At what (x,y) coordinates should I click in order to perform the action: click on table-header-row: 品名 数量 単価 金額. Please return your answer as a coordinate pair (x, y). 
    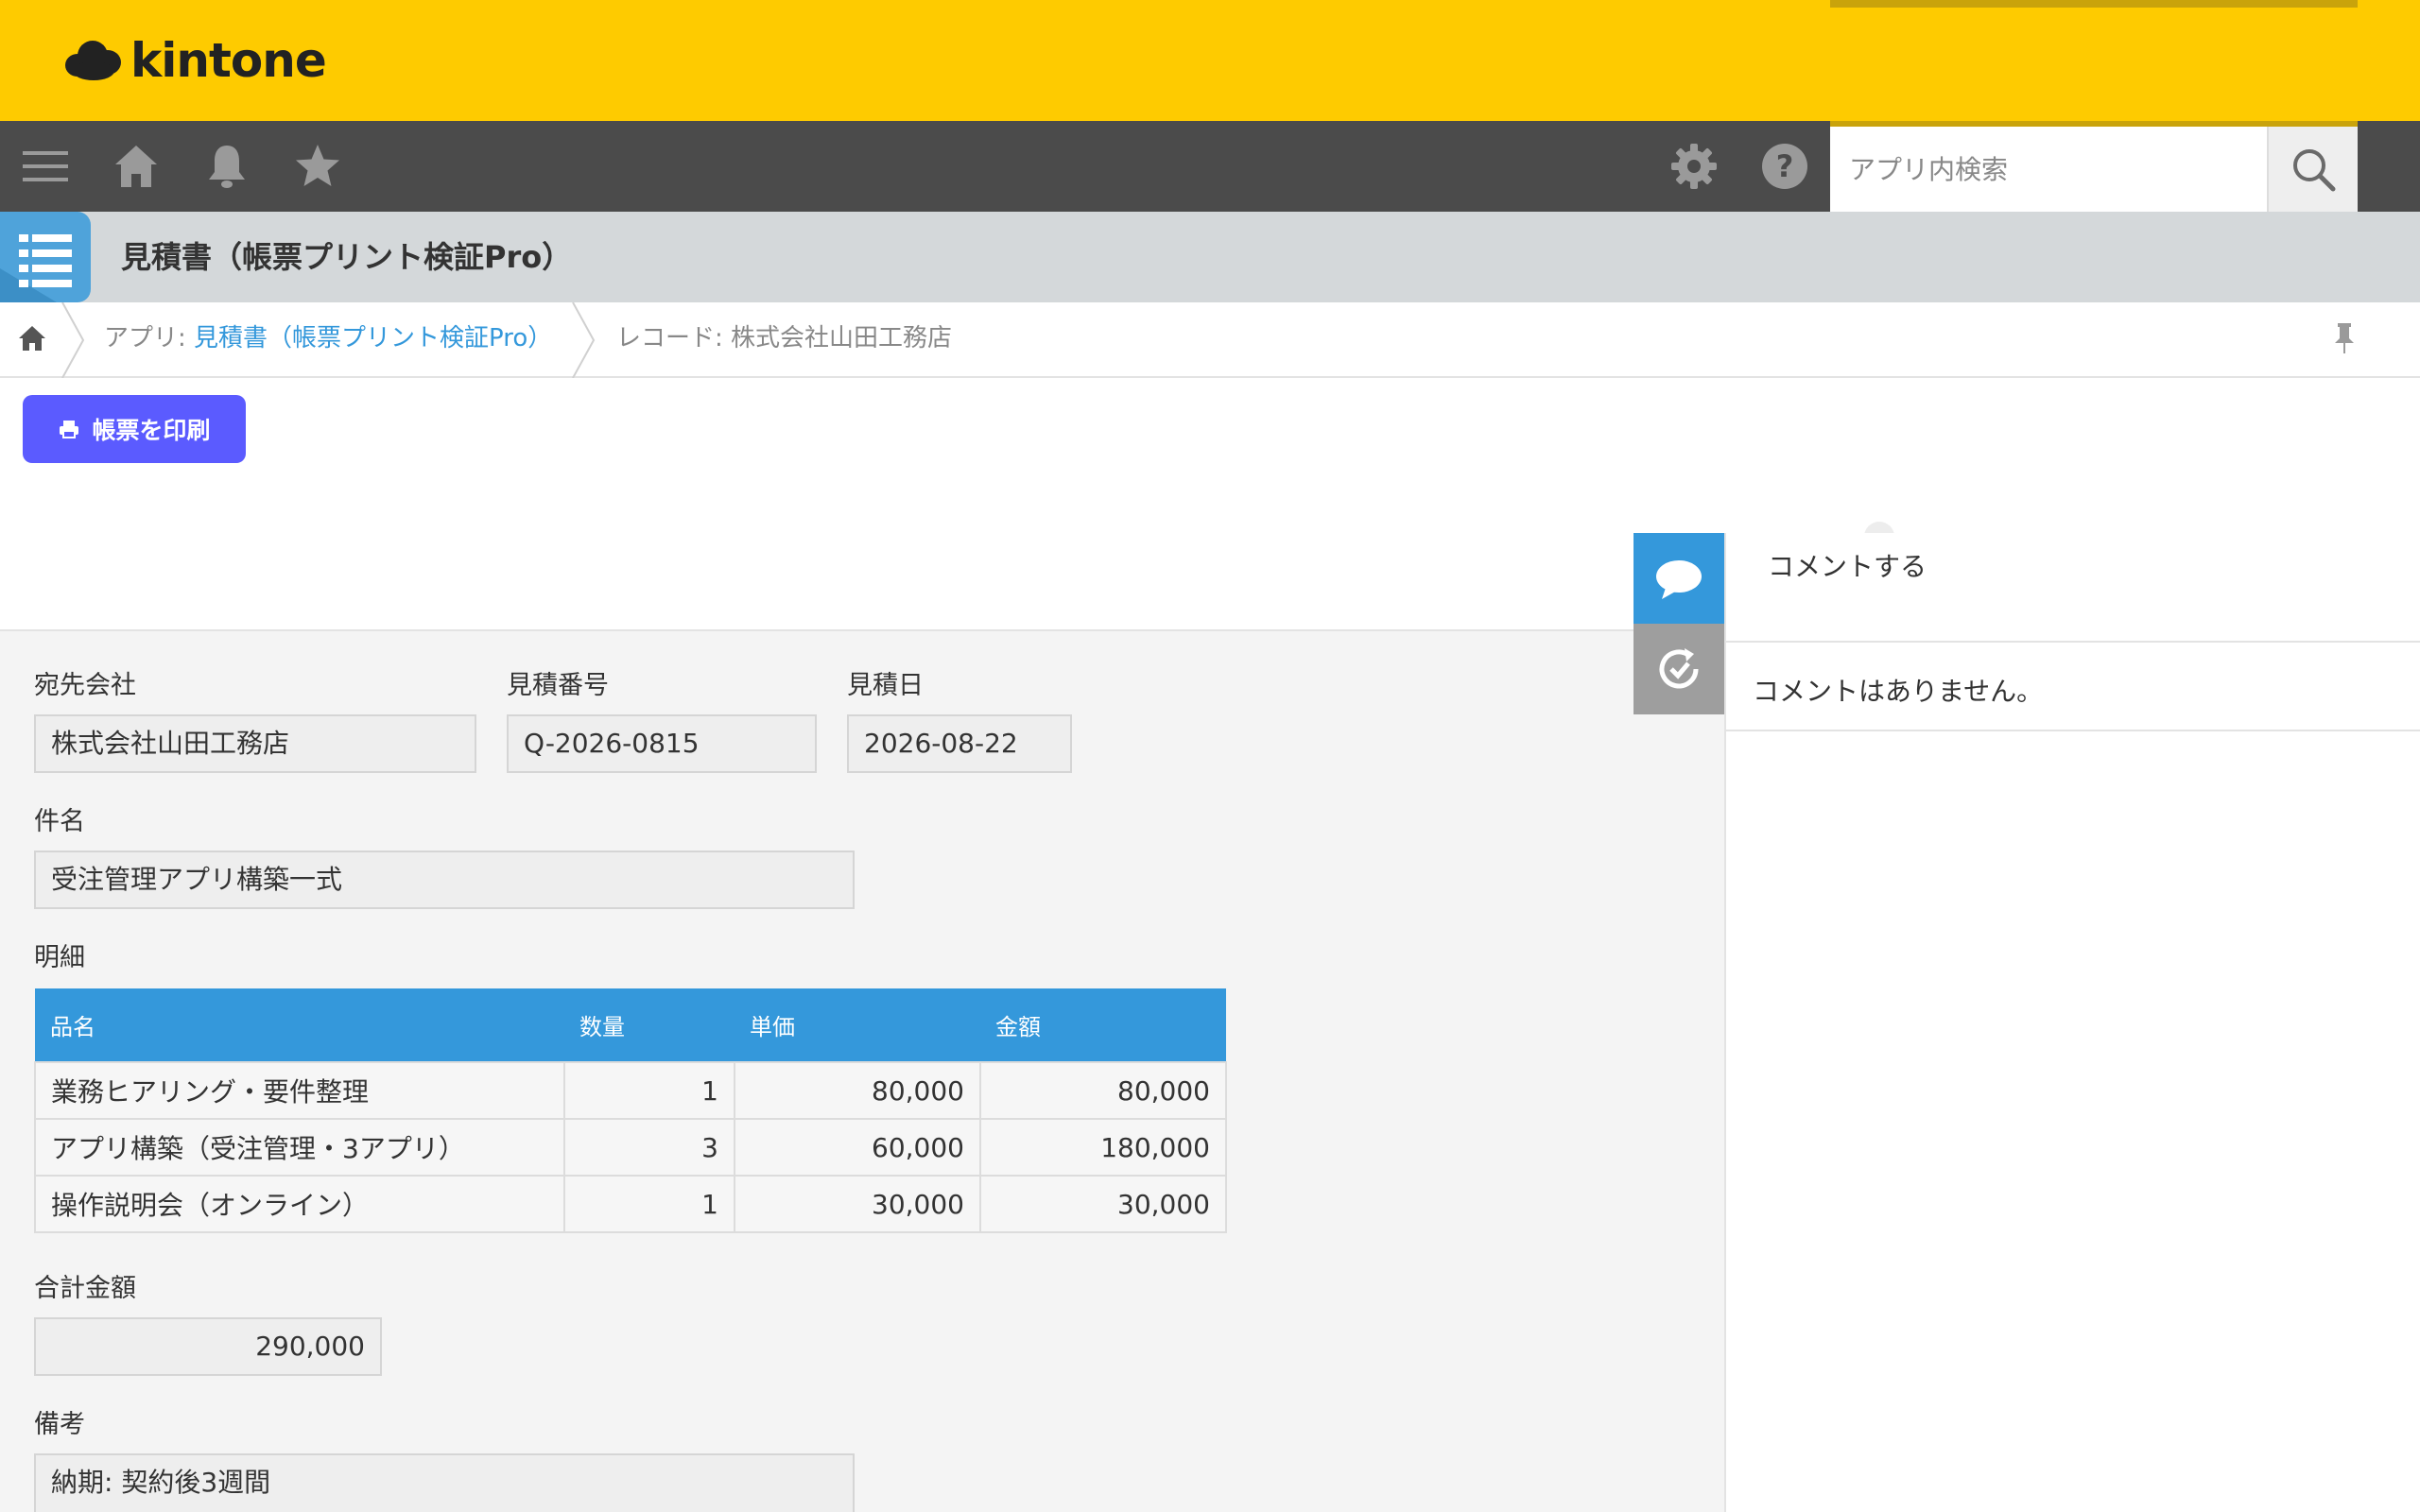
    Looking at the image, I should click on (630, 1025).